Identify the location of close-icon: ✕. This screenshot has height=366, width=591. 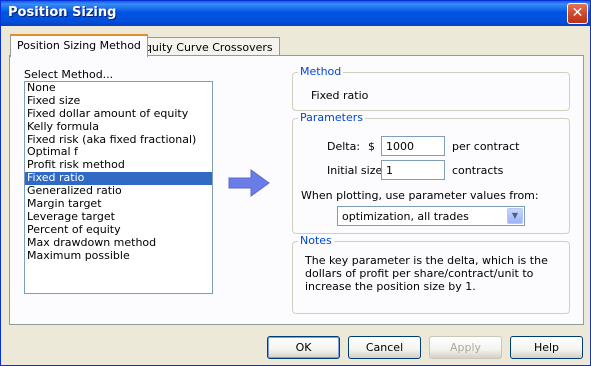
(577, 13).